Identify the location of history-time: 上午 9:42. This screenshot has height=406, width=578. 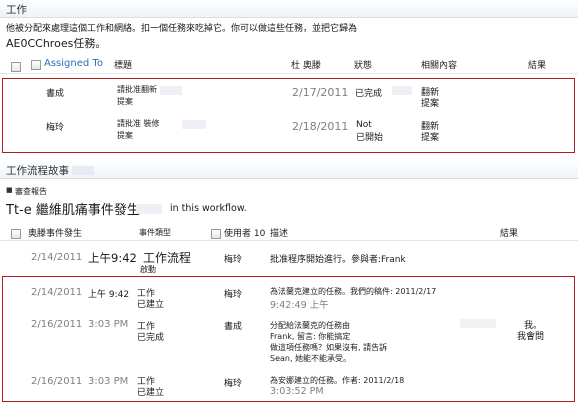
(109, 295).